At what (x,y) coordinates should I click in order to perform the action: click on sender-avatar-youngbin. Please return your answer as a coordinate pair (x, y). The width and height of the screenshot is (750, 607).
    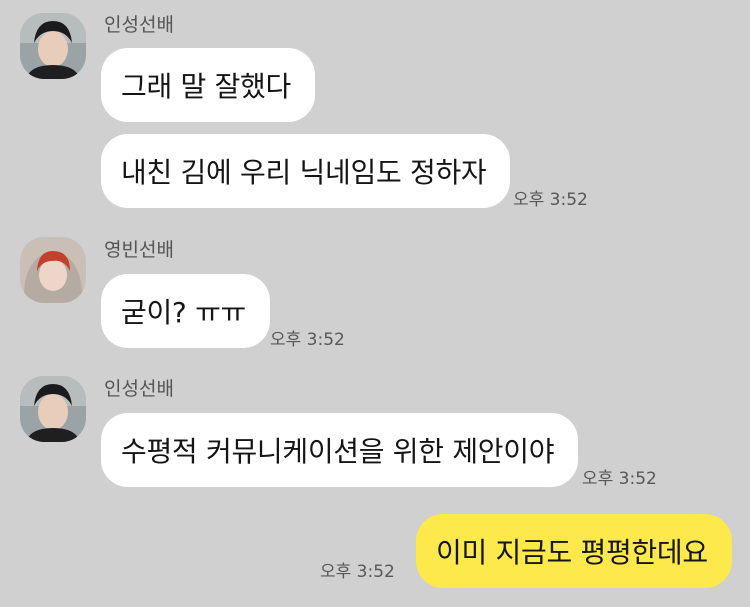
    Looking at the image, I should click on (53, 270).